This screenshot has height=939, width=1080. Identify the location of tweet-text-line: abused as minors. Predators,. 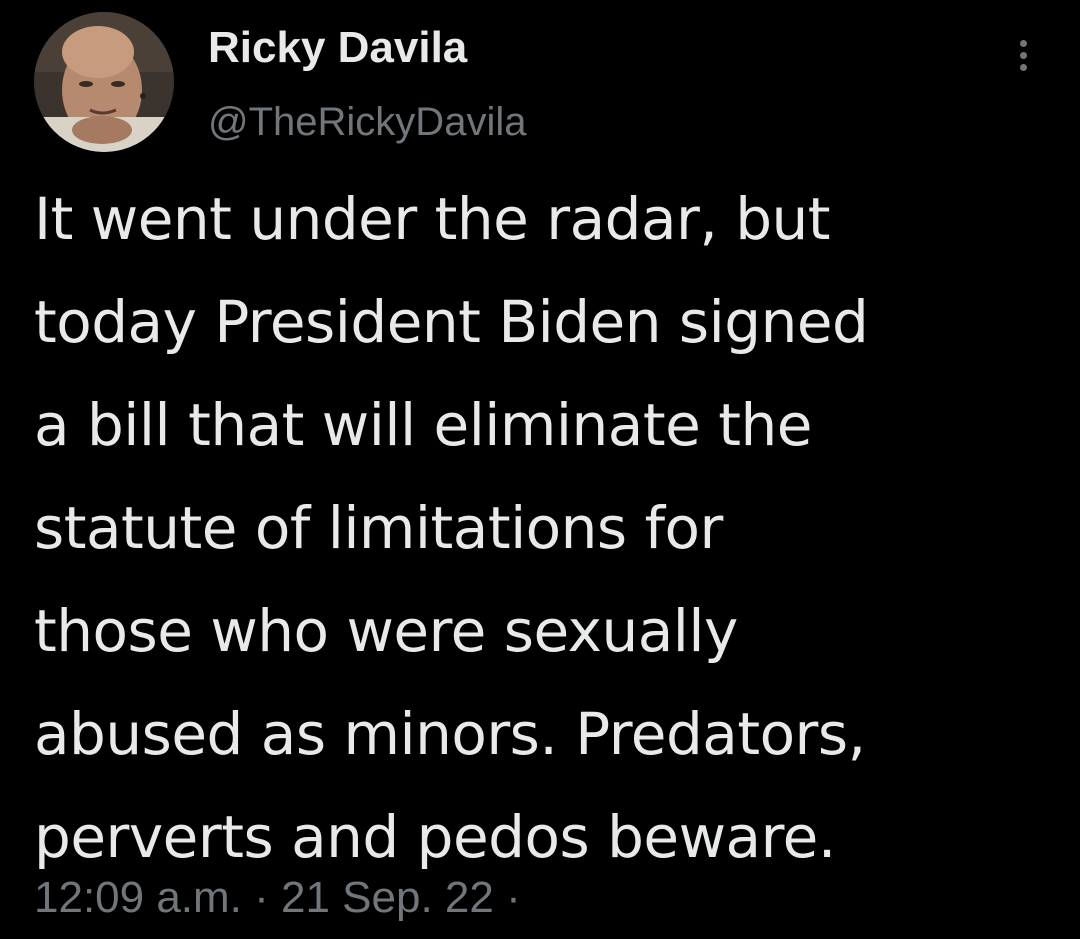
(450, 734).